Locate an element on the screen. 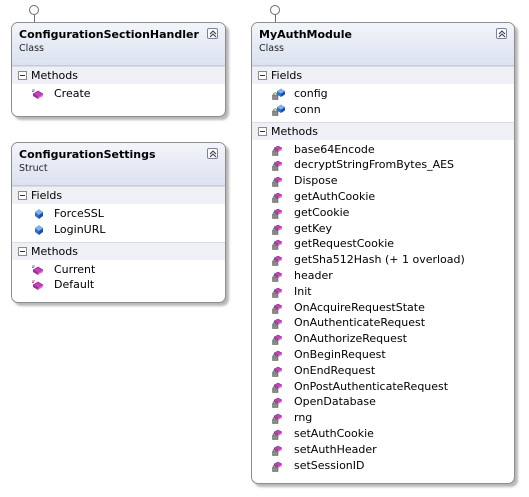 The image size is (529, 497). private-field-icon is located at coordinates (279, 94).